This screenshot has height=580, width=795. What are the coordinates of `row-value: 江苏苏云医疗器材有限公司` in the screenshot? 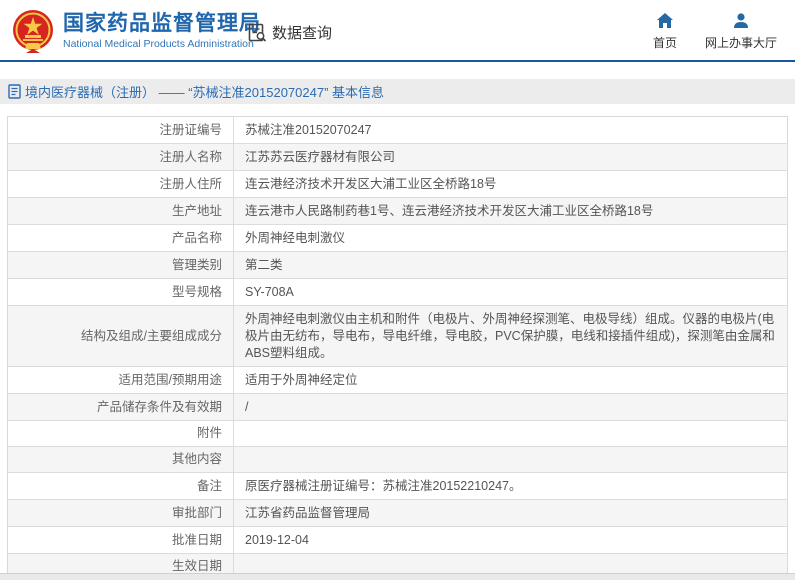 It's located at (320, 157).